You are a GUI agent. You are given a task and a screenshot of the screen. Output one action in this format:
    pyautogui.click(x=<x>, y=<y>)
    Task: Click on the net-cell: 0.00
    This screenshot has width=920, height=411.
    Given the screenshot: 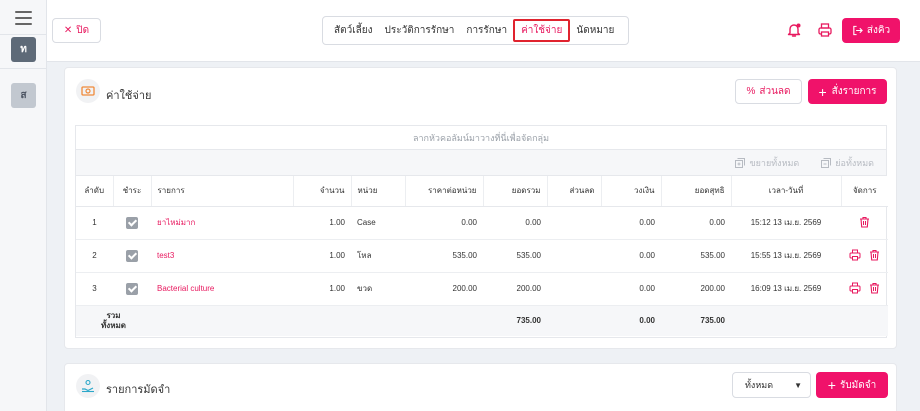 What is the action you would take?
    pyautogui.click(x=696, y=223)
    